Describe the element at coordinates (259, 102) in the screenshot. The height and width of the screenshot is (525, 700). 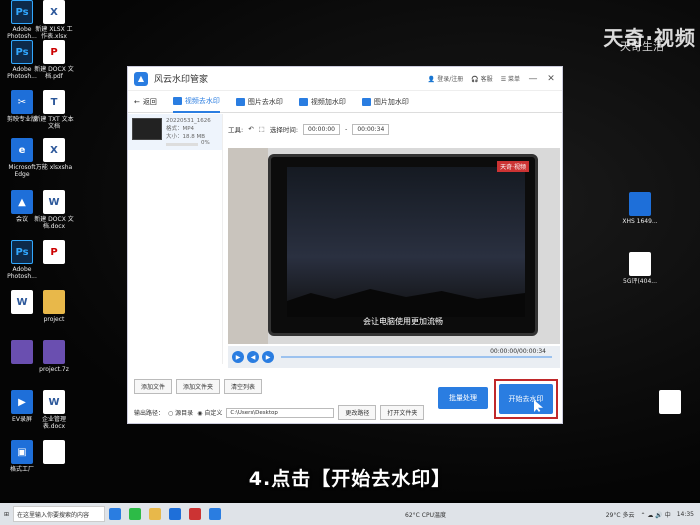
I see `tab-image-remove: 图片去水印` at that location.